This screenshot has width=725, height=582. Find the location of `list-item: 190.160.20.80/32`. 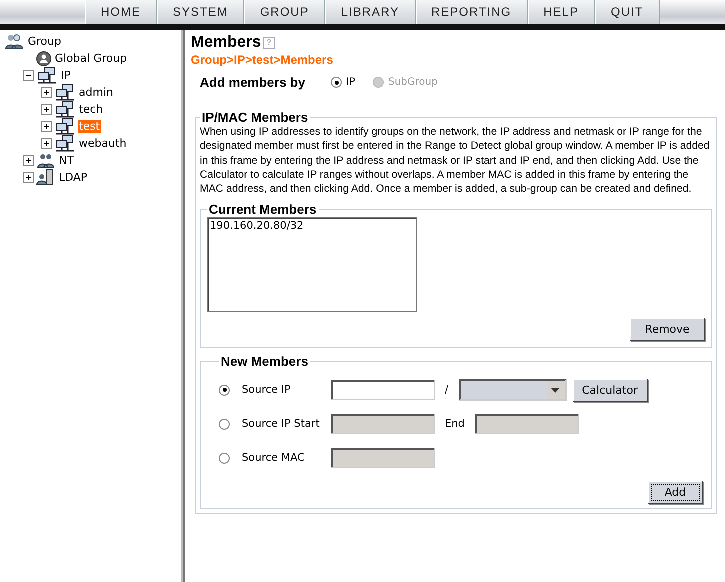

list-item: 190.160.20.80/32 is located at coordinates (312, 226).